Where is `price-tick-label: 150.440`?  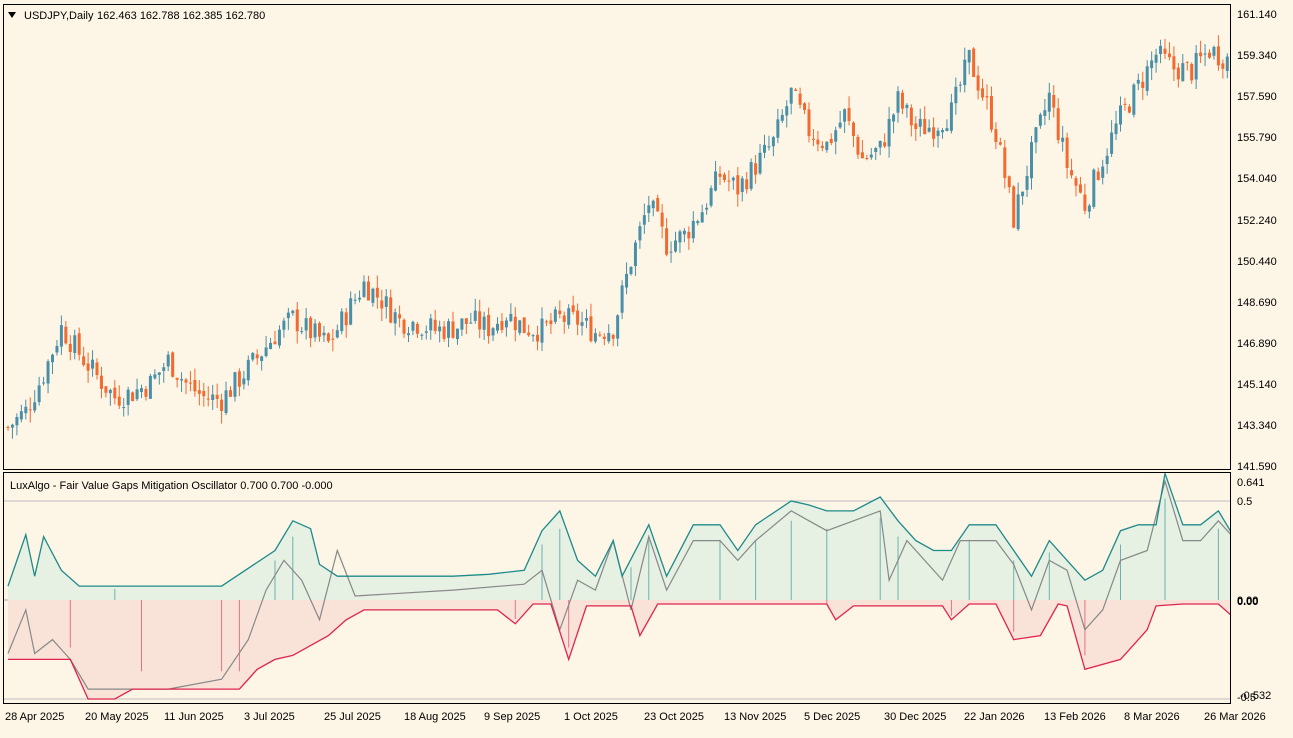 price-tick-label: 150.440 is located at coordinates (1257, 262).